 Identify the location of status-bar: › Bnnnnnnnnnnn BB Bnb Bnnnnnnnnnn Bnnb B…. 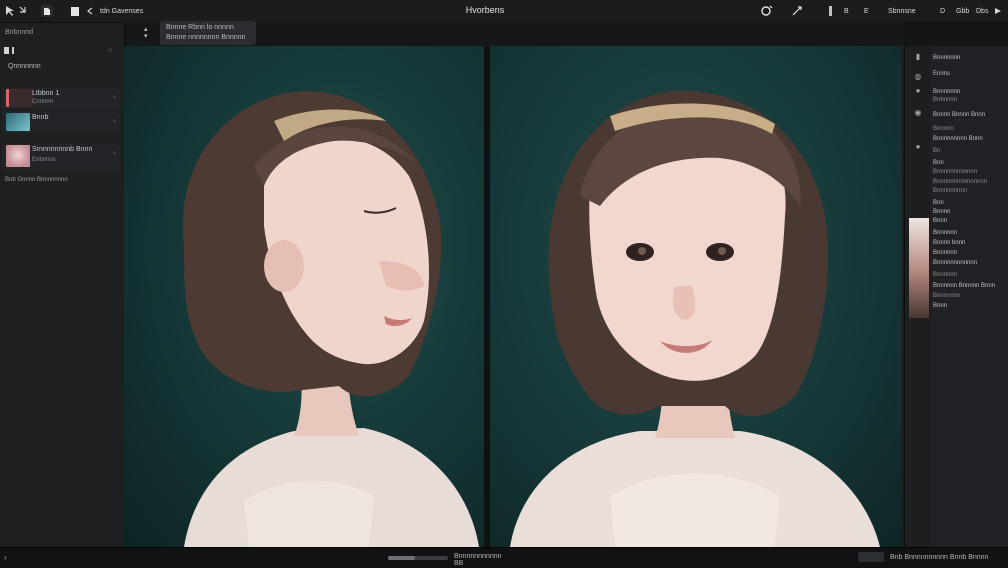
(504, 557).